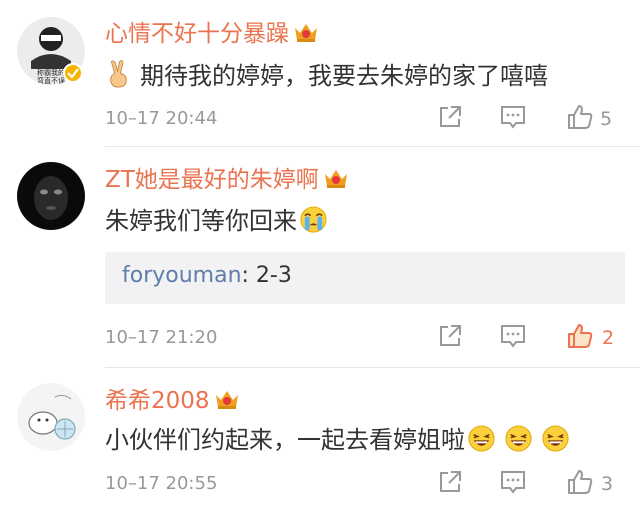  I want to click on reply-box: foryouman: 2-3, so click(365, 278).